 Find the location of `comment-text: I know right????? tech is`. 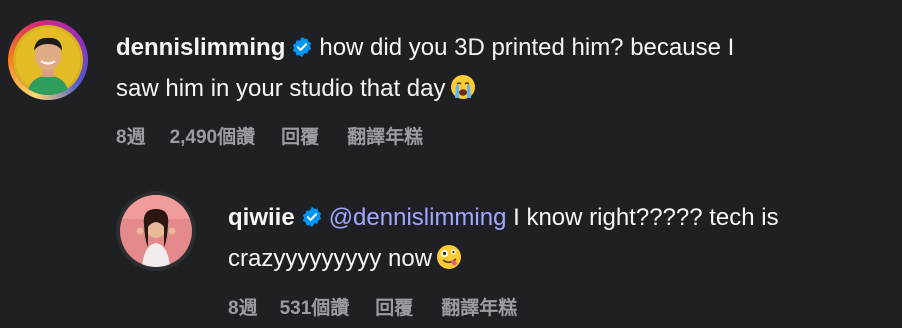

comment-text: I know right????? tech is is located at coordinates (646, 217).